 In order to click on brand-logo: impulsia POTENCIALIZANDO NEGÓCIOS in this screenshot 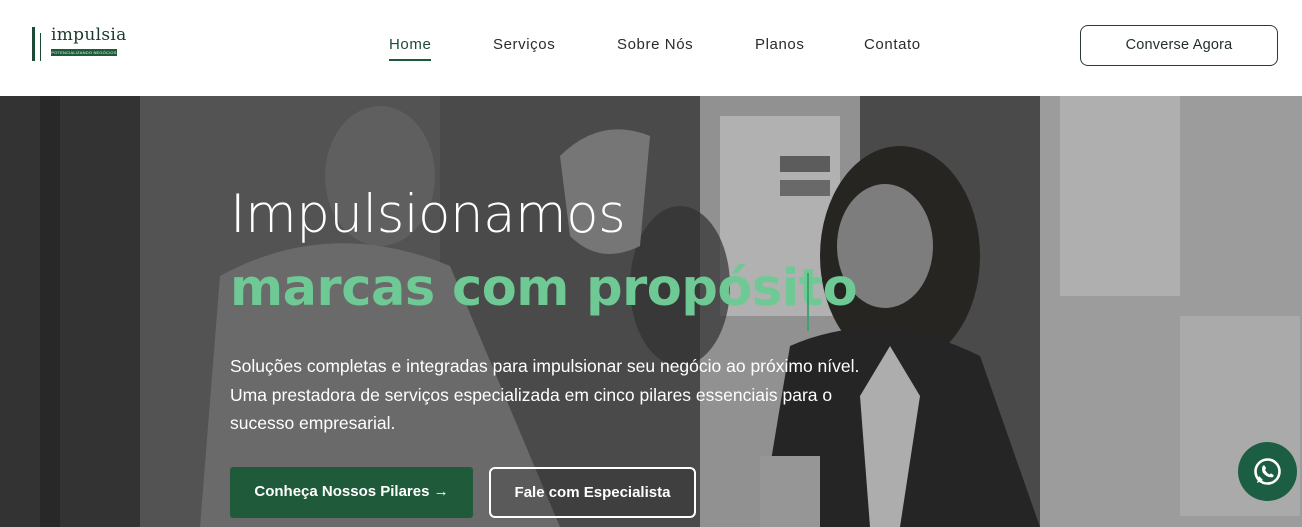, I will do `click(80, 43)`.